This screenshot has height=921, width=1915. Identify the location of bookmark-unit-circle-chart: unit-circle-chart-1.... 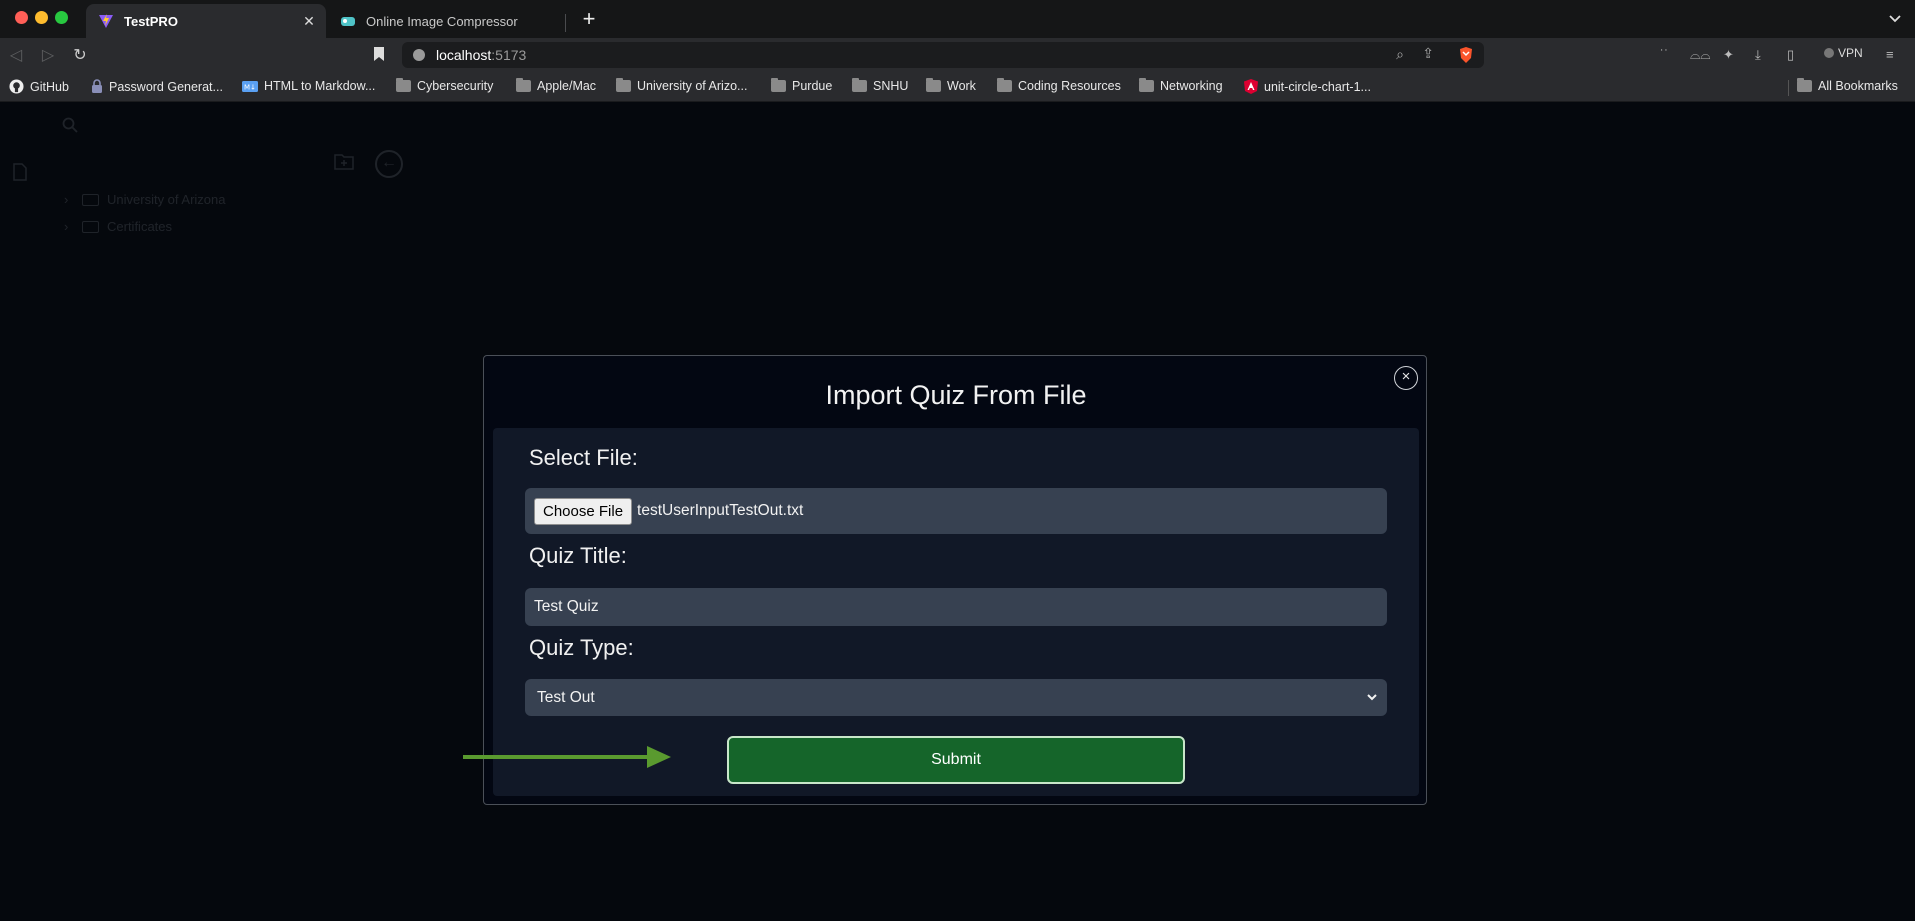
(1307, 86).